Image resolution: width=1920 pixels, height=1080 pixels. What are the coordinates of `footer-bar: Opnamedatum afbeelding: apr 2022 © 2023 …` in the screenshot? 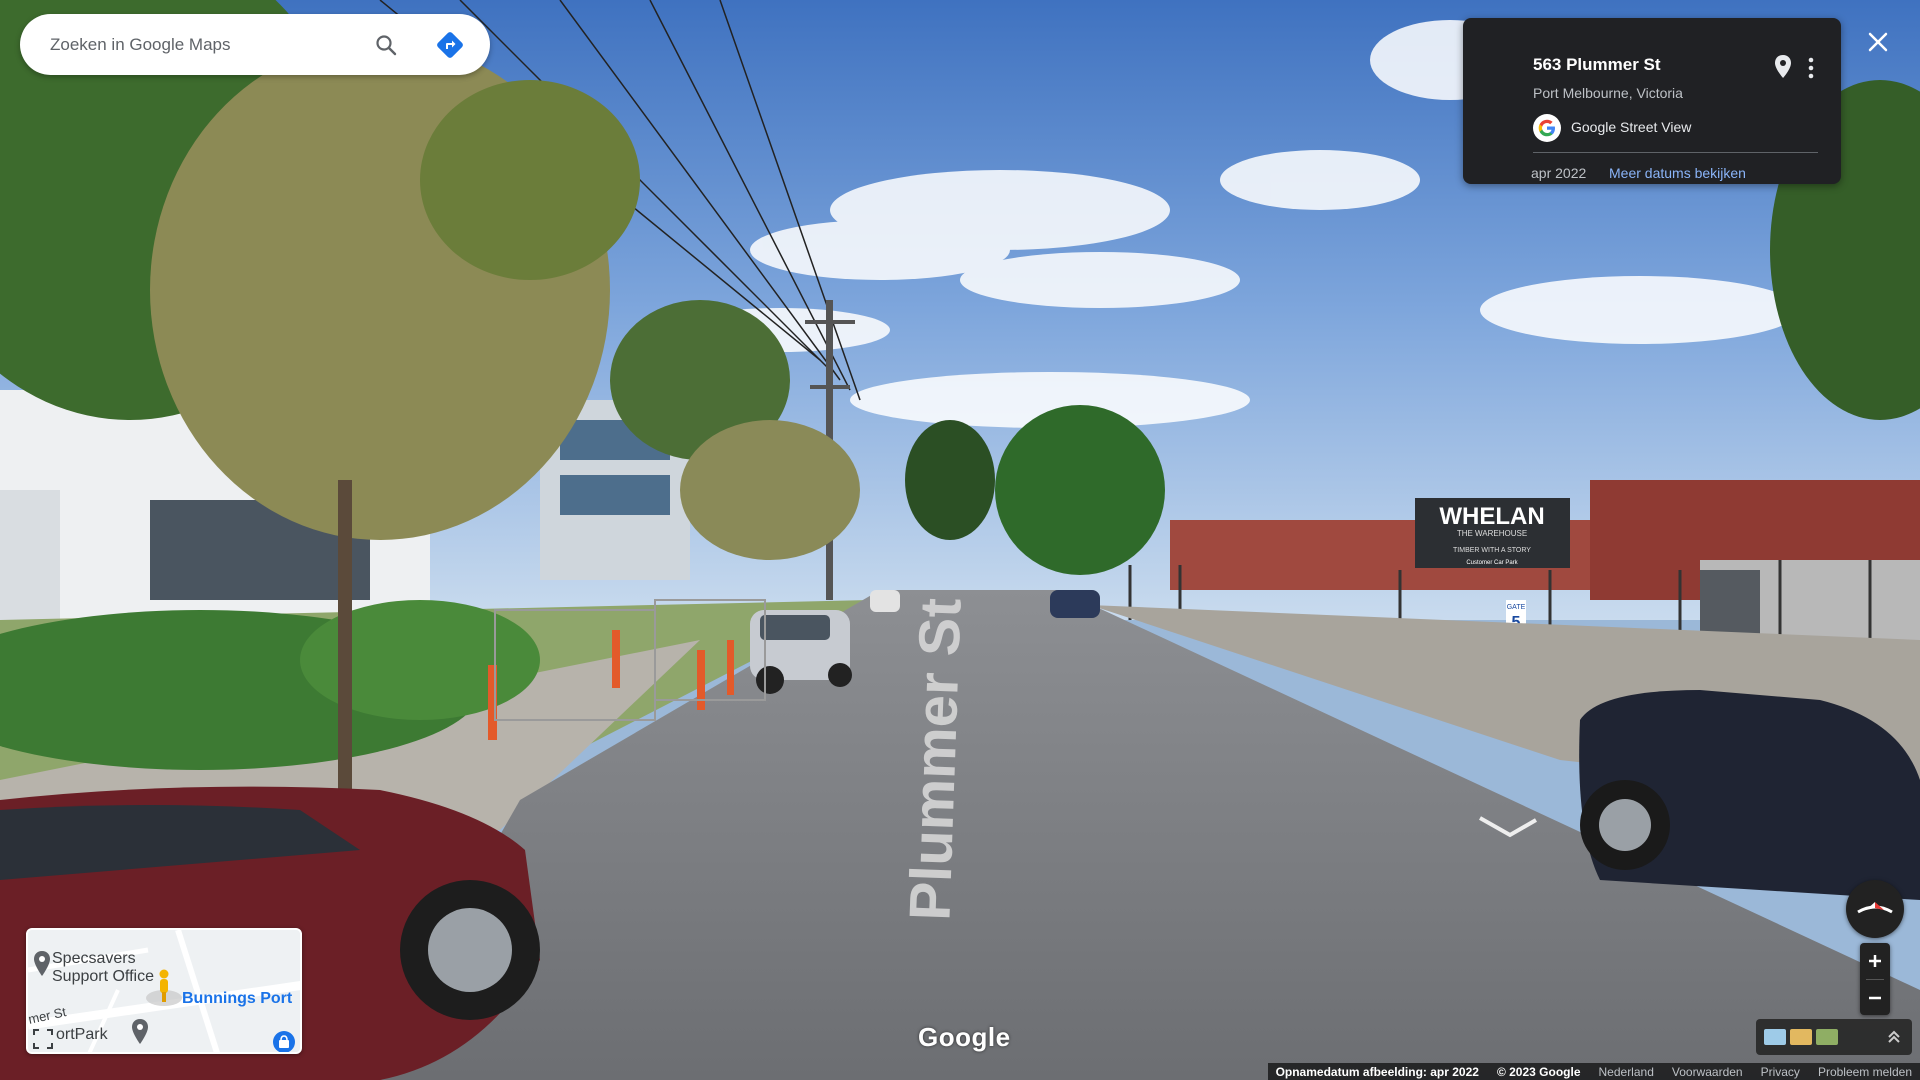 It's located at (1593, 1071).